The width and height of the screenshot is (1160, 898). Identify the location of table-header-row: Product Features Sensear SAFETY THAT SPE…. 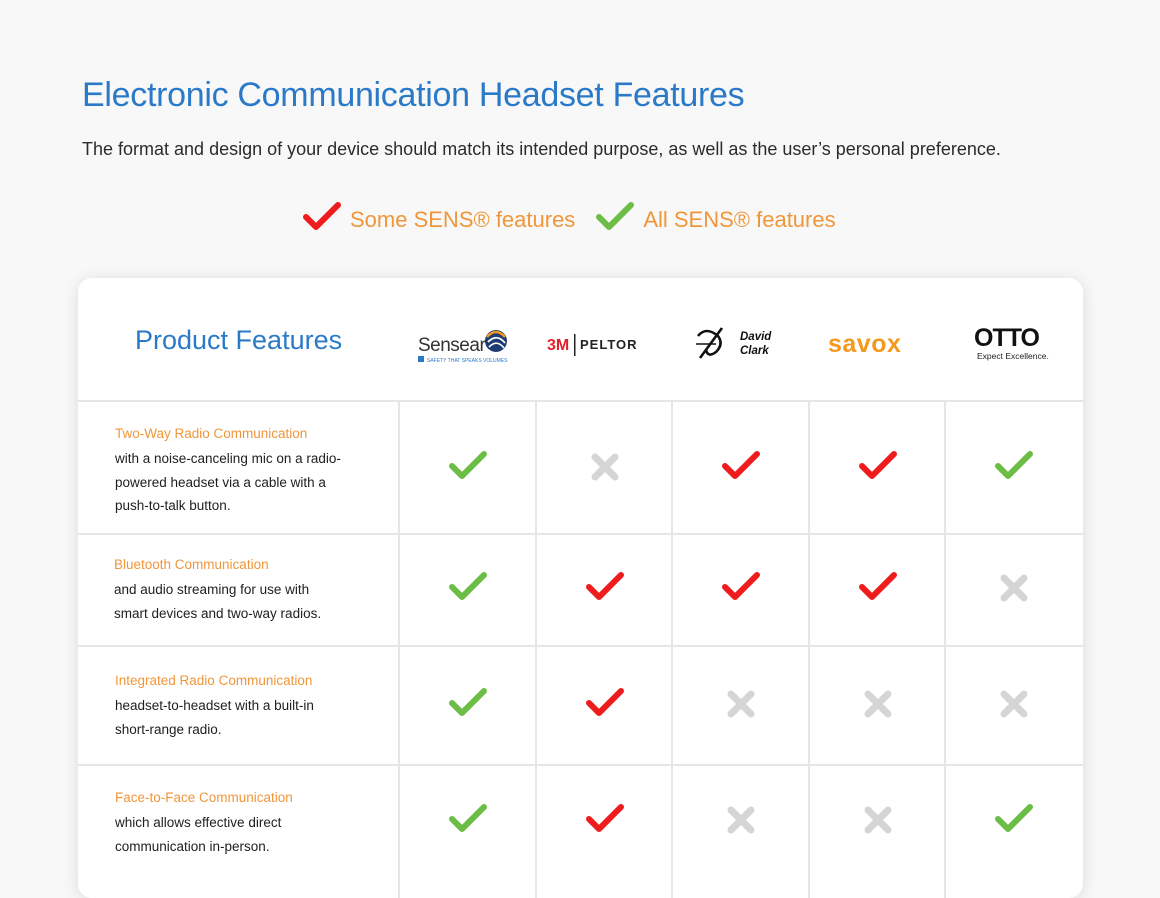
(580, 339).